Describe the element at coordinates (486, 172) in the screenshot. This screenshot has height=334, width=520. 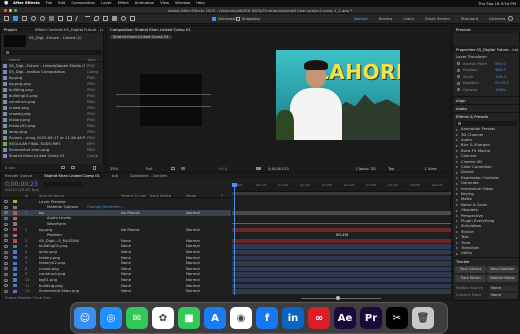
I see `effects-category: Distort` at that location.